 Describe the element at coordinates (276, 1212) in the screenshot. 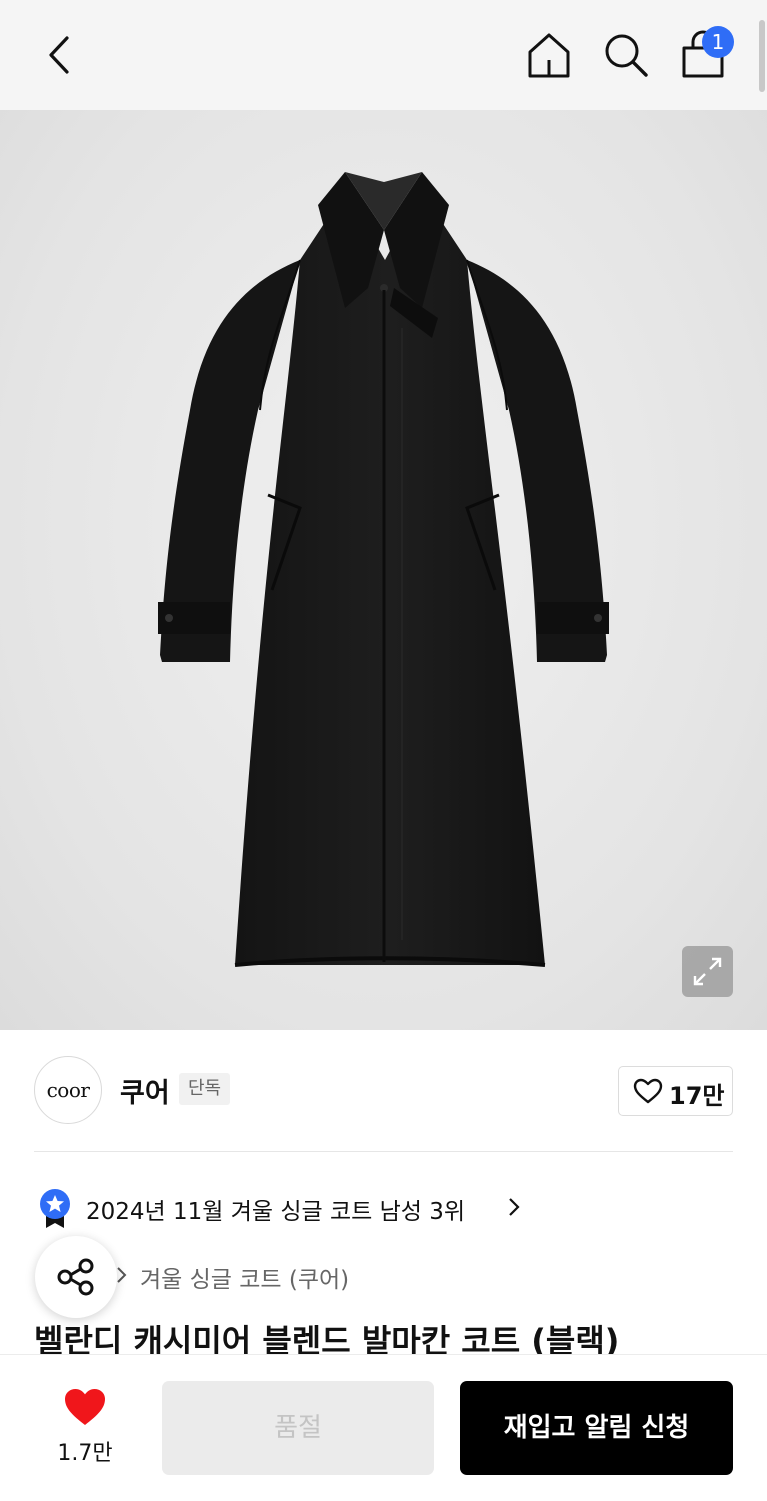

I see `ranking-text: 2024년 11월 겨울 싱글 코트 남성 3위` at that location.